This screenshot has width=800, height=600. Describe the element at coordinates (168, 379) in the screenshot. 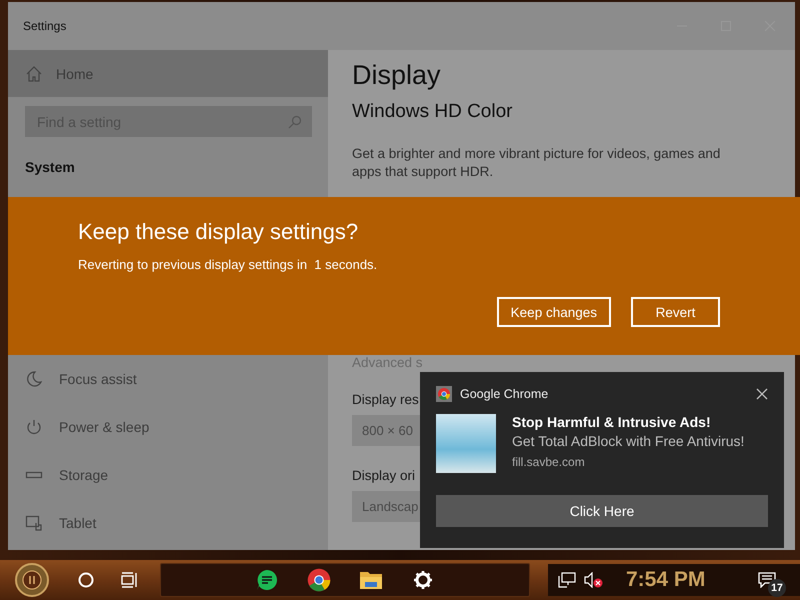

I see `nav-item: Focus assist` at that location.